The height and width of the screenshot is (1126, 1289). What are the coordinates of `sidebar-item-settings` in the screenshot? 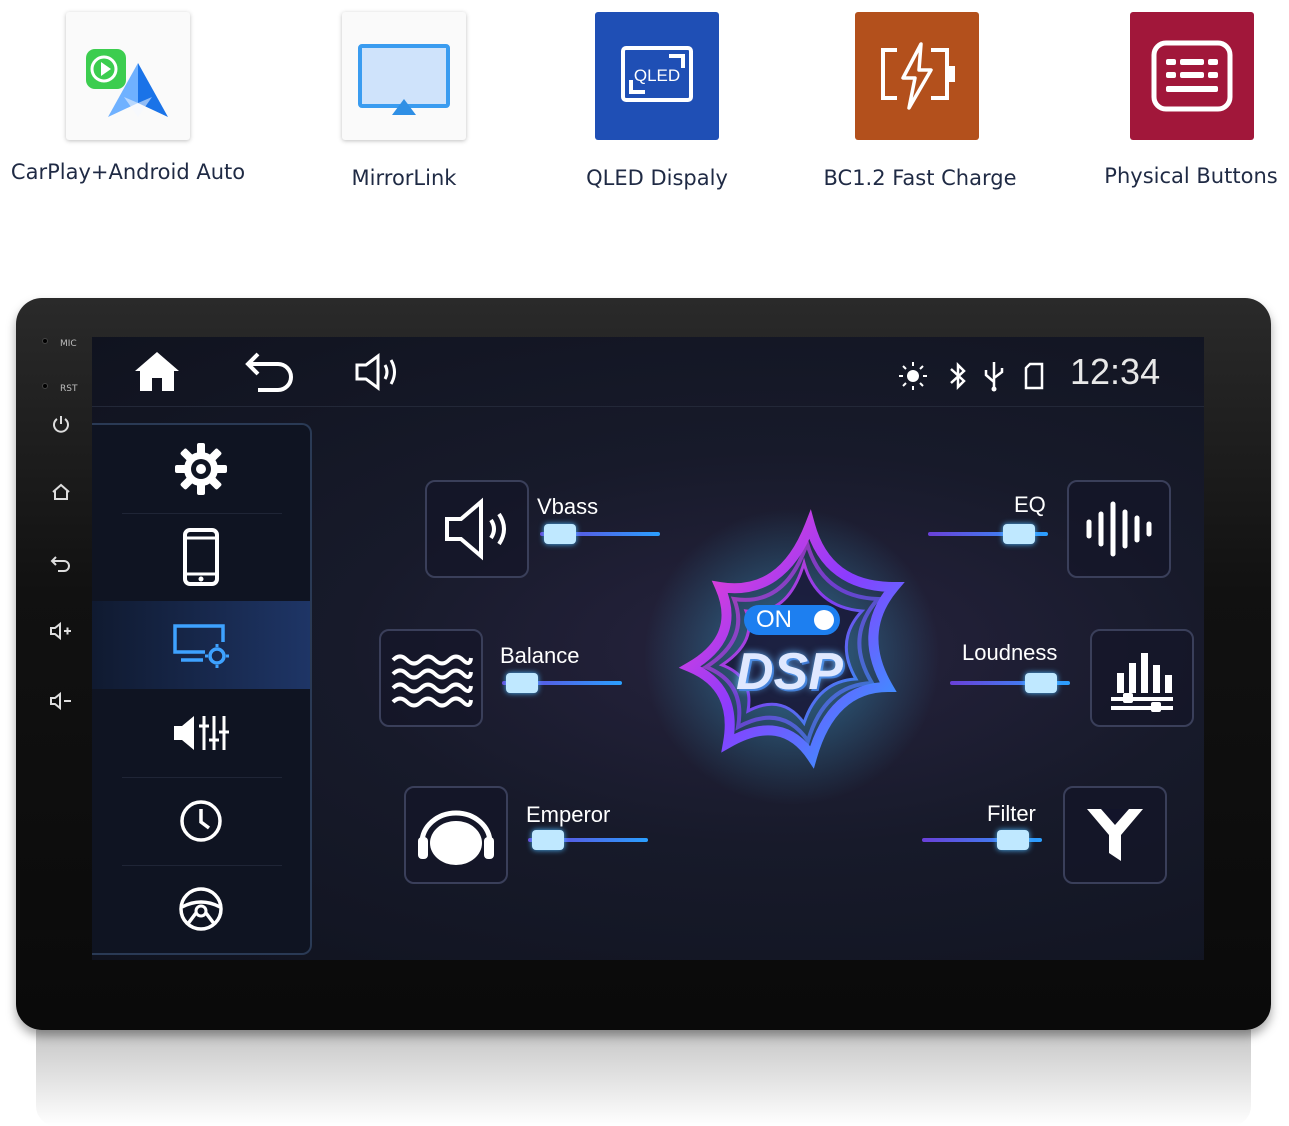 It's located at (201, 469).